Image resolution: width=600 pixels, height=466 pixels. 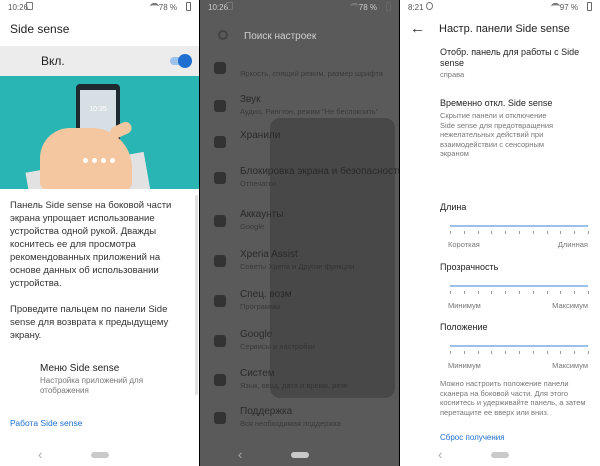 What do you see at coordinates (367, 7) in the screenshot?
I see `battery-percent: 78 %` at bounding box center [367, 7].